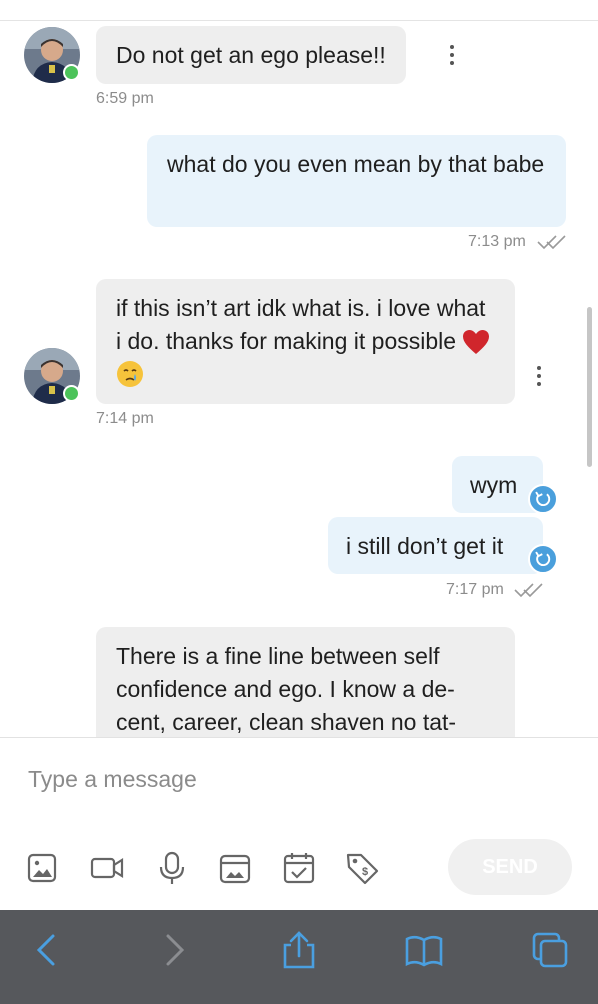 This screenshot has height=1004, width=598. Describe the element at coordinates (125, 418) in the screenshot. I see `message-time: 7:14 pm` at that location.